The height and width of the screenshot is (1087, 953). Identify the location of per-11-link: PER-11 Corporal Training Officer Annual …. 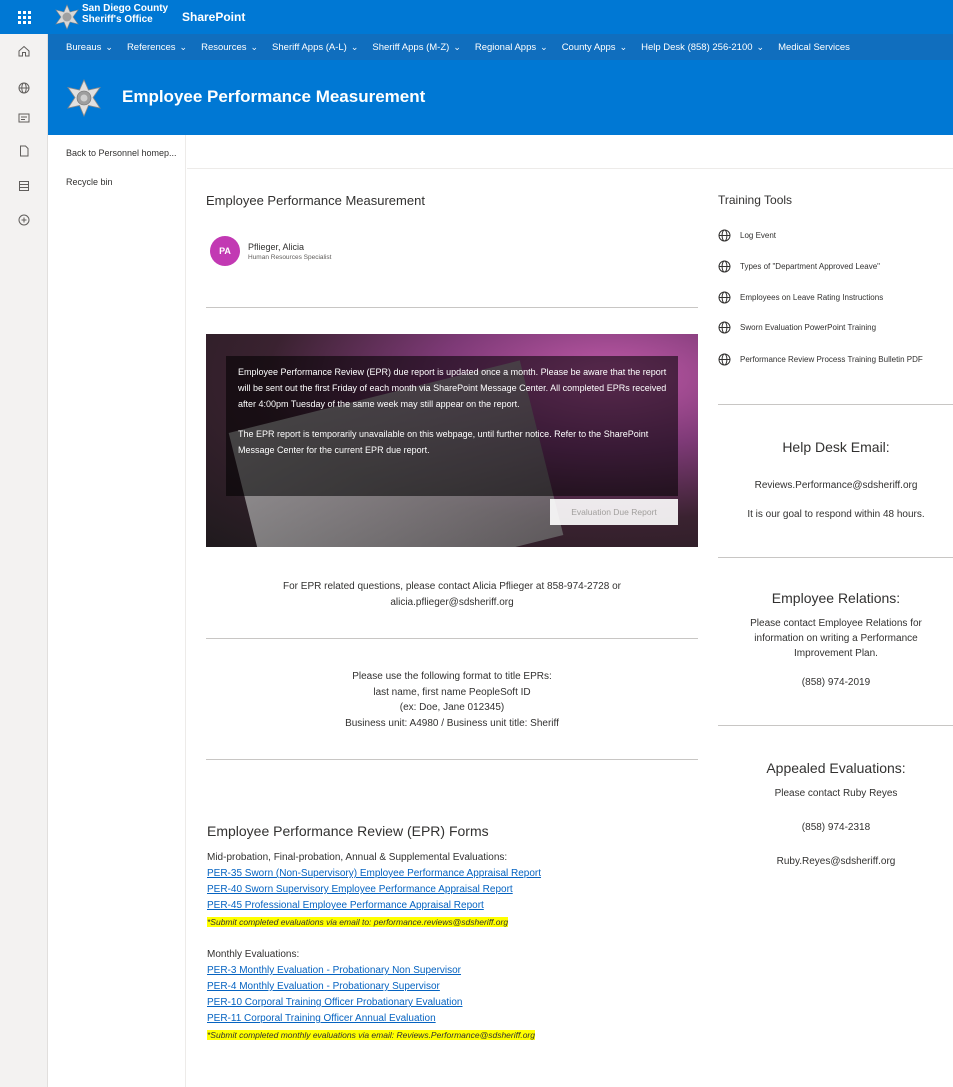
(321, 1018).